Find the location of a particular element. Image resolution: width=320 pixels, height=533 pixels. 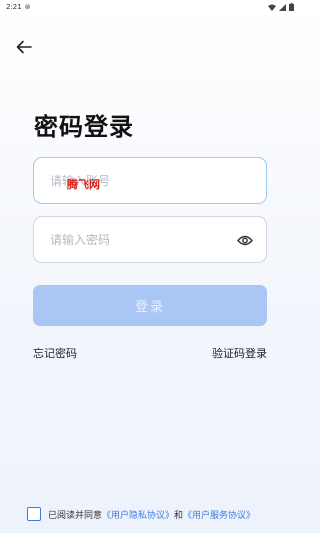

show-password-button is located at coordinates (245, 240).